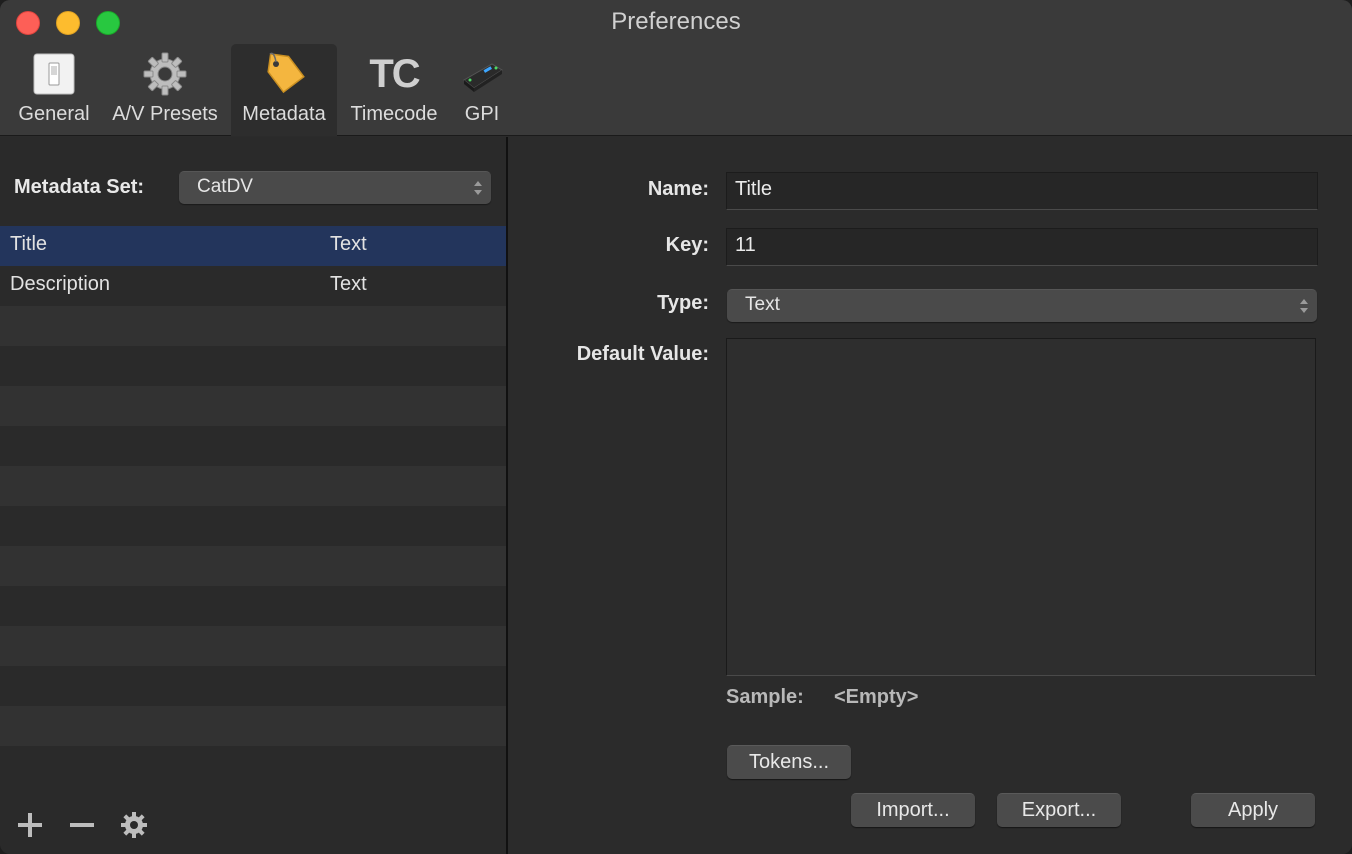 The image size is (1352, 854). I want to click on metadata-set-value: CatDV, so click(225, 186).